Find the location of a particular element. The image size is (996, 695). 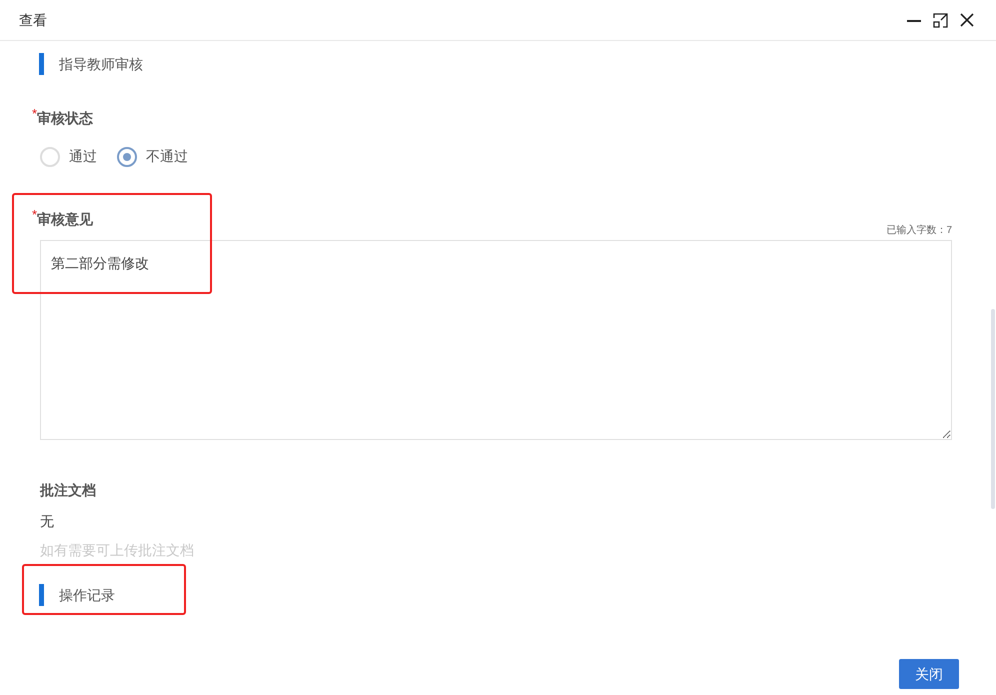

field-label: 批注文档 is located at coordinates (68, 490).